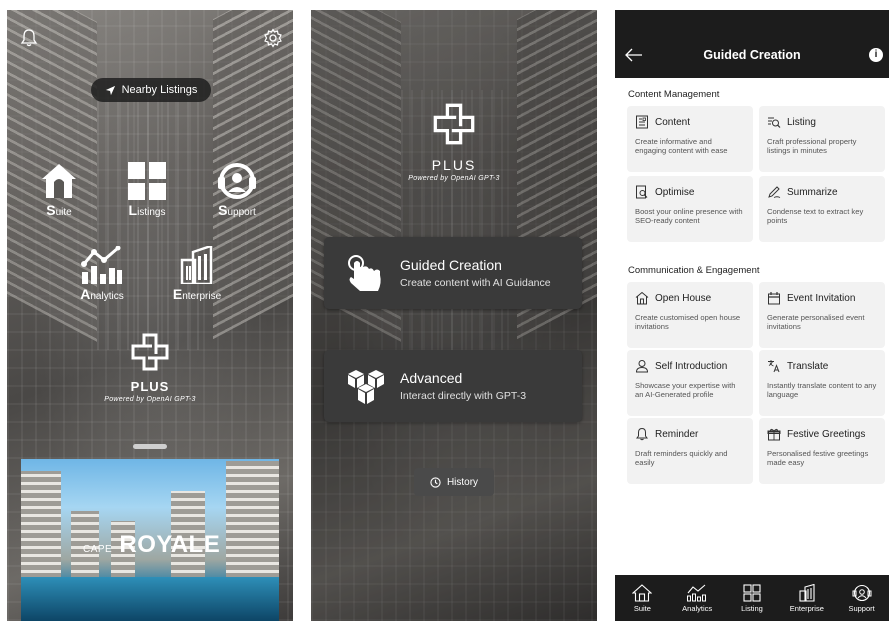  I want to click on history-button: History, so click(454, 482).